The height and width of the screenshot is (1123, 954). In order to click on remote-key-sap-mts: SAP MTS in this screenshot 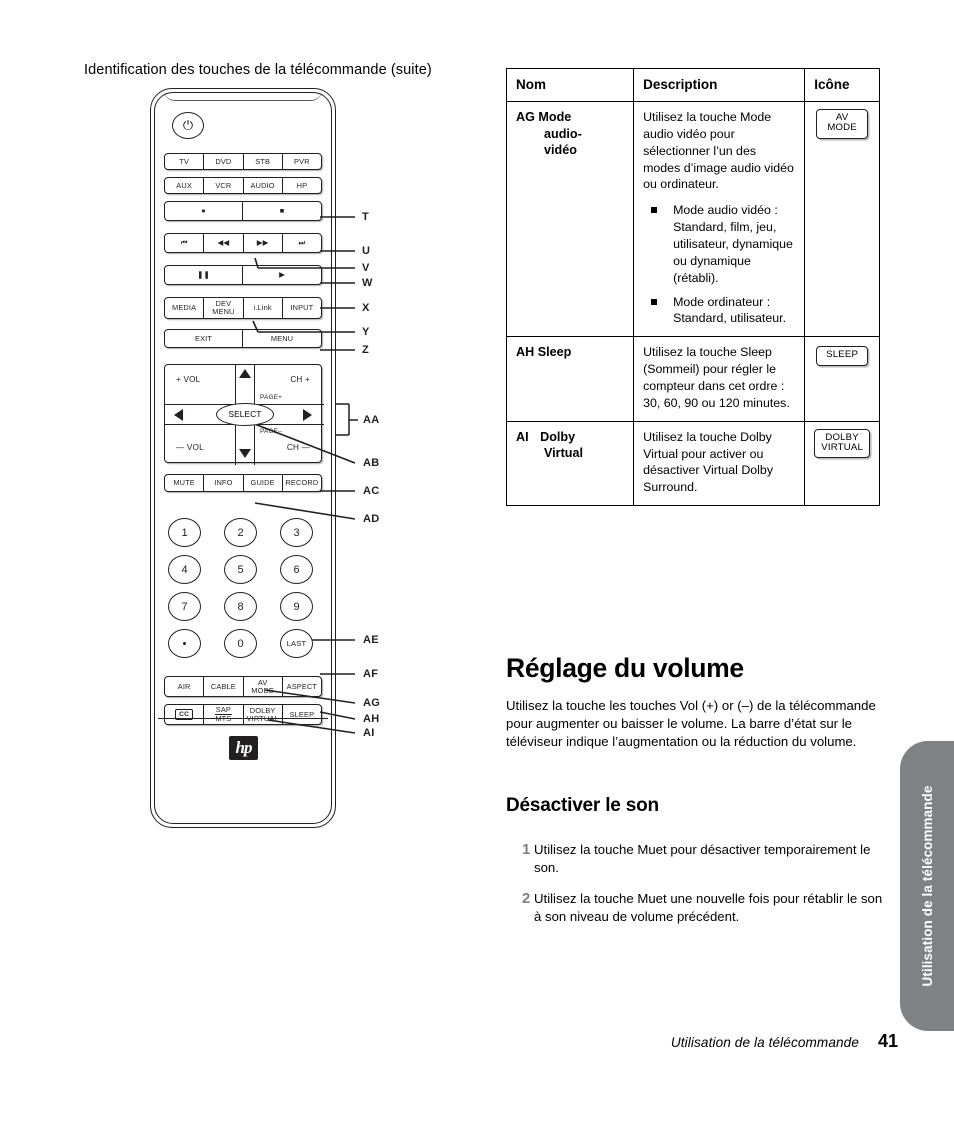, I will do `click(224, 714)`.